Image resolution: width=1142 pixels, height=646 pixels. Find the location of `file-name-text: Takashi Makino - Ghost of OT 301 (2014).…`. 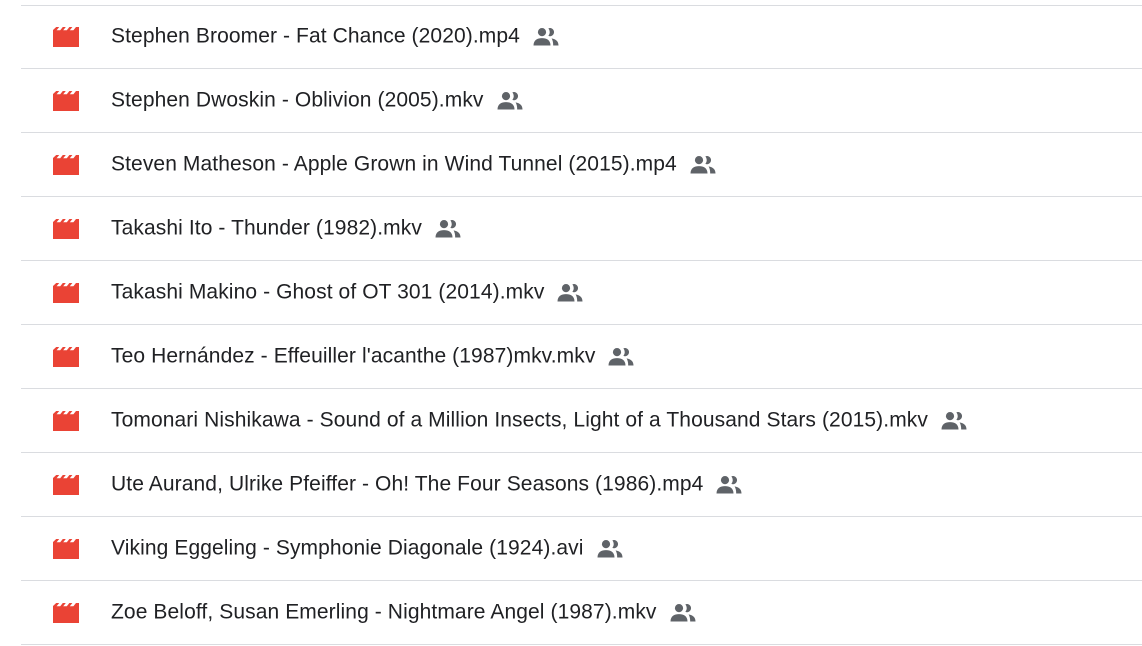

file-name-text: Takashi Makino - Ghost of OT 301 (2014).… is located at coordinates (328, 292).